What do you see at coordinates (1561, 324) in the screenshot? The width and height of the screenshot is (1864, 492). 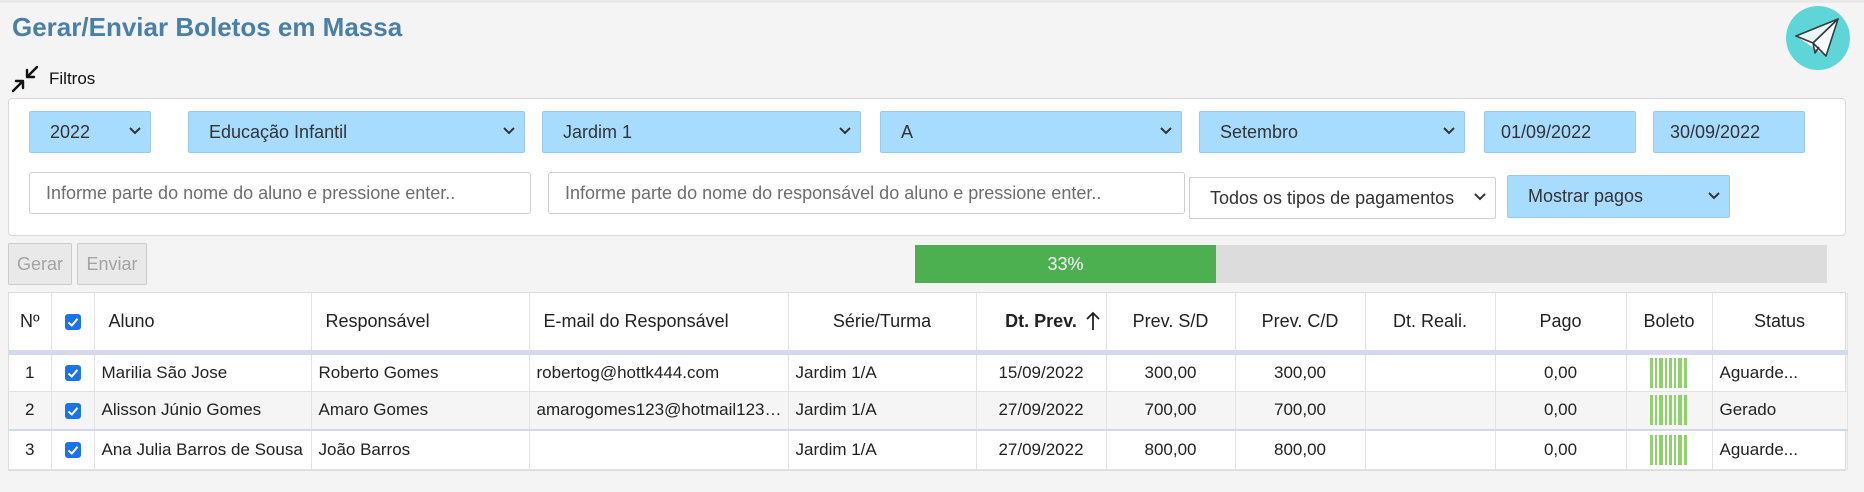 I see `col-header-pago: Pago` at bounding box center [1561, 324].